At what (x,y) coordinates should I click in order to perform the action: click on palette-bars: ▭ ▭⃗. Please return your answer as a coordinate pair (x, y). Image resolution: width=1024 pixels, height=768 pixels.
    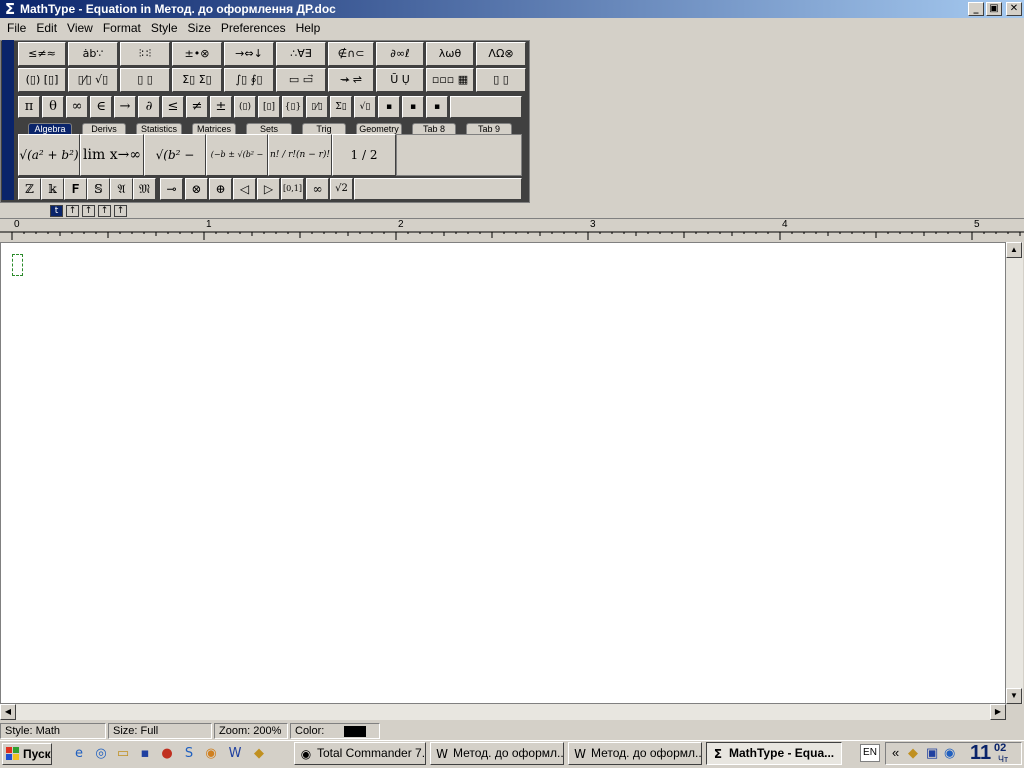
    Looking at the image, I should click on (301, 80).